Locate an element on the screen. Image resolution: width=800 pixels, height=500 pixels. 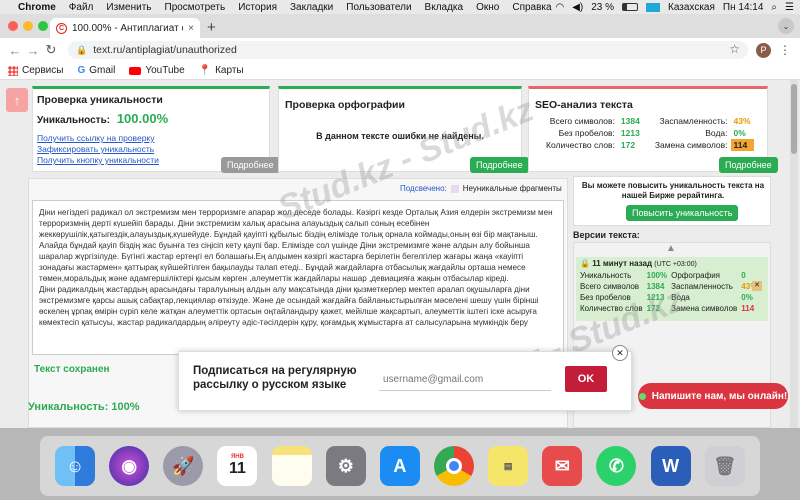
menu-view: Просмотреть is located at coordinates (195, 7).